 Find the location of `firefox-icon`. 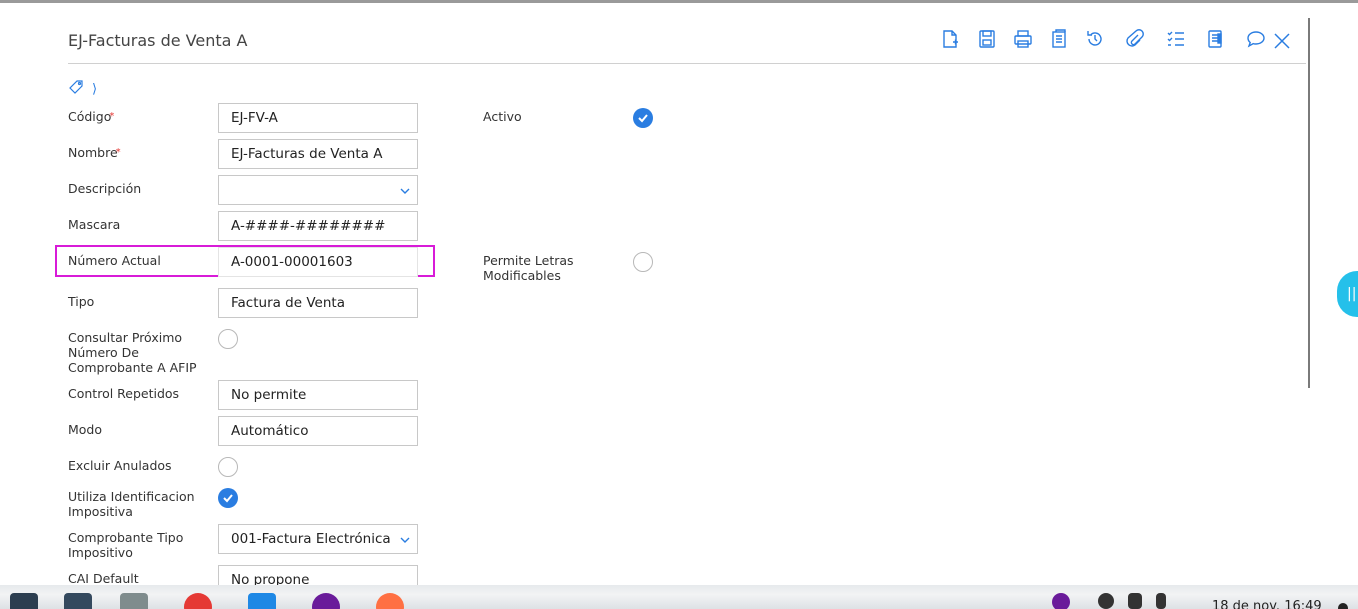

firefox-icon is located at coordinates (390, 601).